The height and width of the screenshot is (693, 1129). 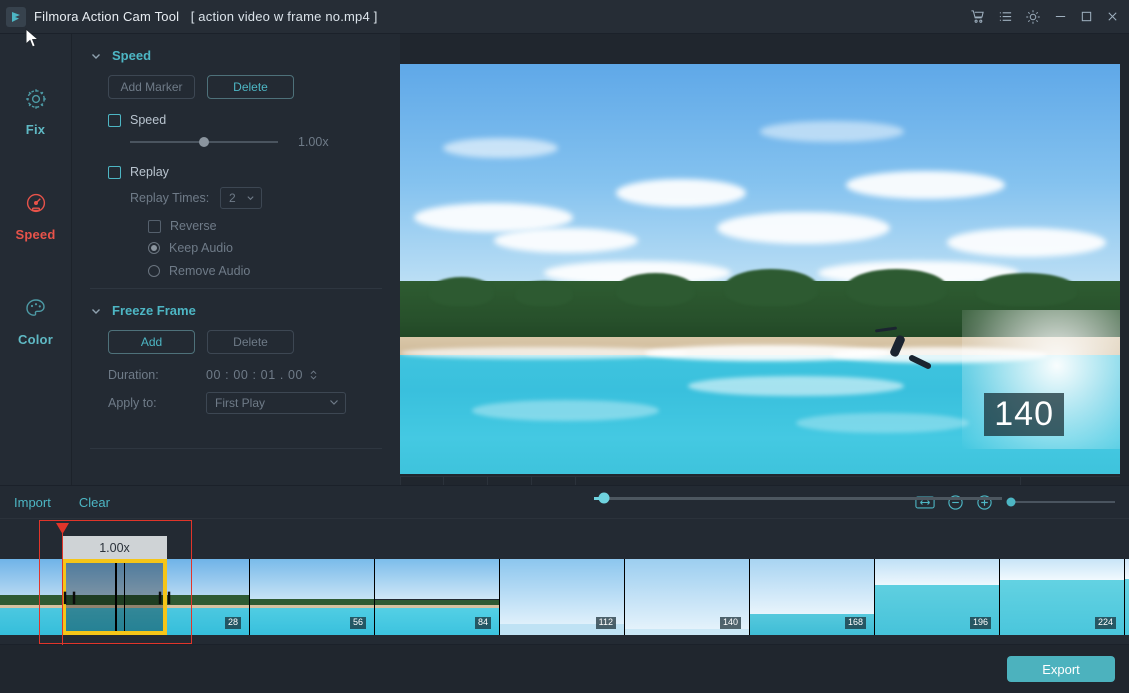 I want to click on freeze-duration-field: 00 : 00 : 01 . 00, so click(x=262, y=375).